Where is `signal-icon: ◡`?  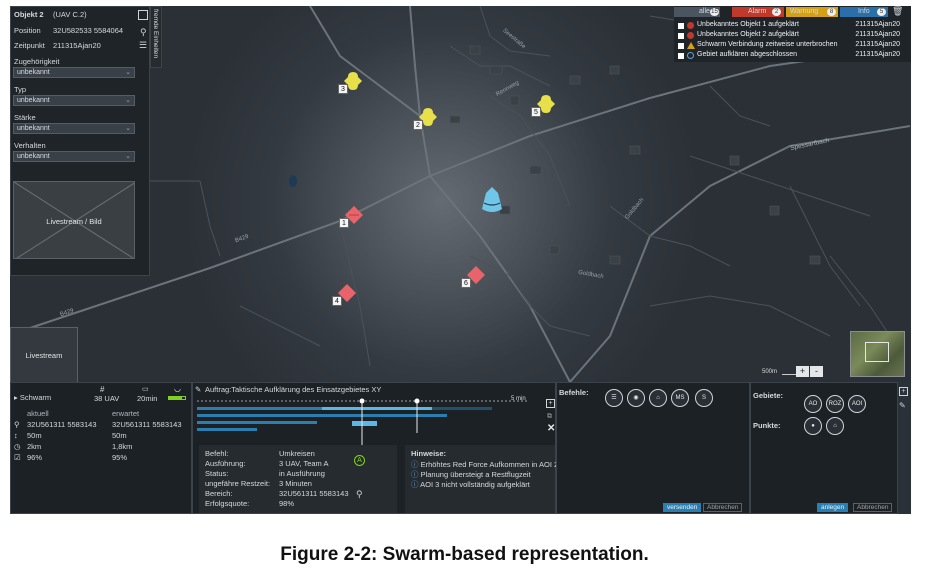
signal-icon: ◡ is located at coordinates (177, 388).